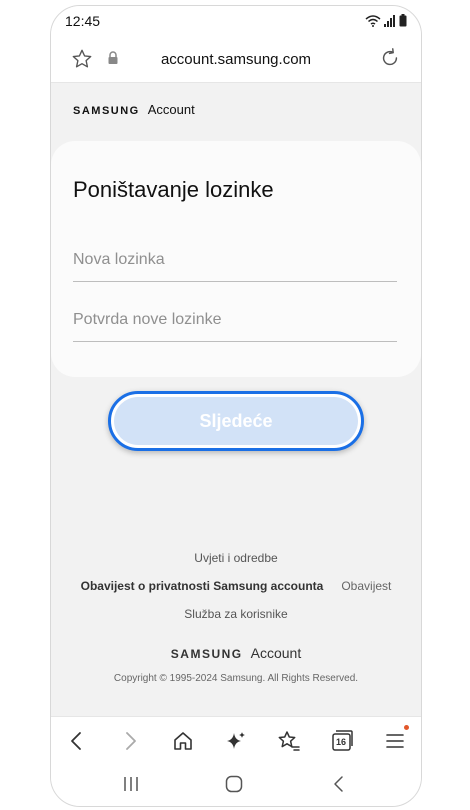 This screenshot has width=470, height=810. What do you see at coordinates (173, 189) in the screenshot?
I see `page-title: Poništavanje lozinke` at bounding box center [173, 189].